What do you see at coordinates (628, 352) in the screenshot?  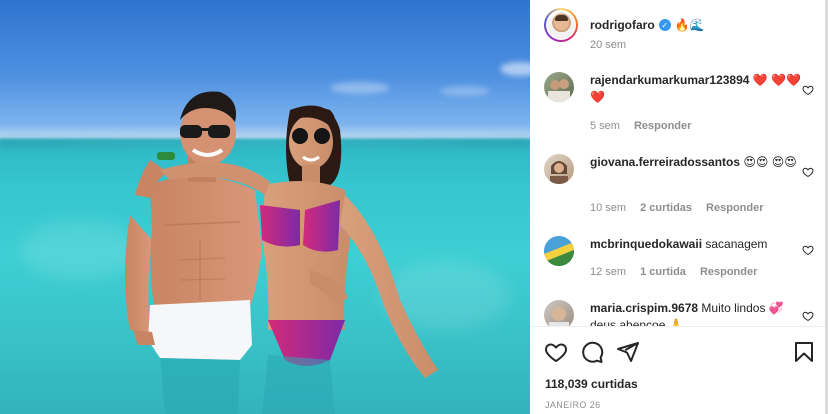 I see `share-icon` at bounding box center [628, 352].